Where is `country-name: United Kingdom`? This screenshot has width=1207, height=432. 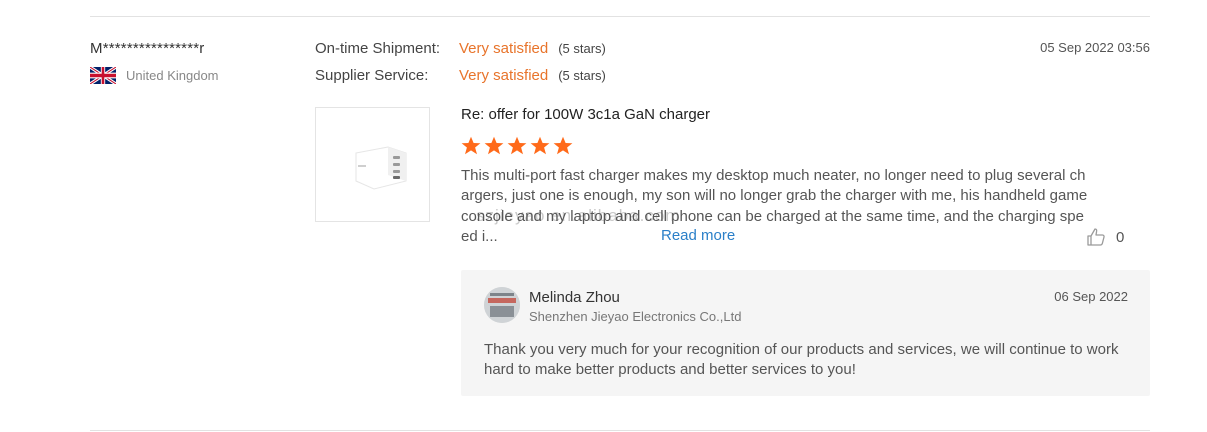 country-name: United Kingdom is located at coordinates (172, 75).